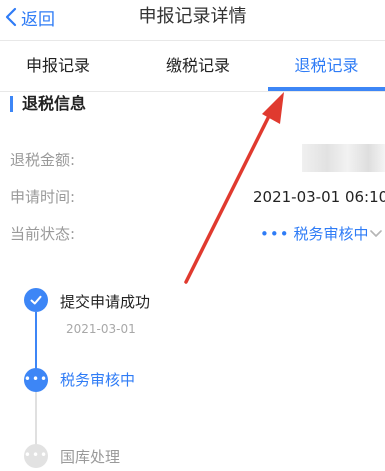 The width and height of the screenshot is (385, 471). Describe the element at coordinates (105, 302) in the screenshot. I see `timeline-step-1-label: 提交申请成功` at that location.